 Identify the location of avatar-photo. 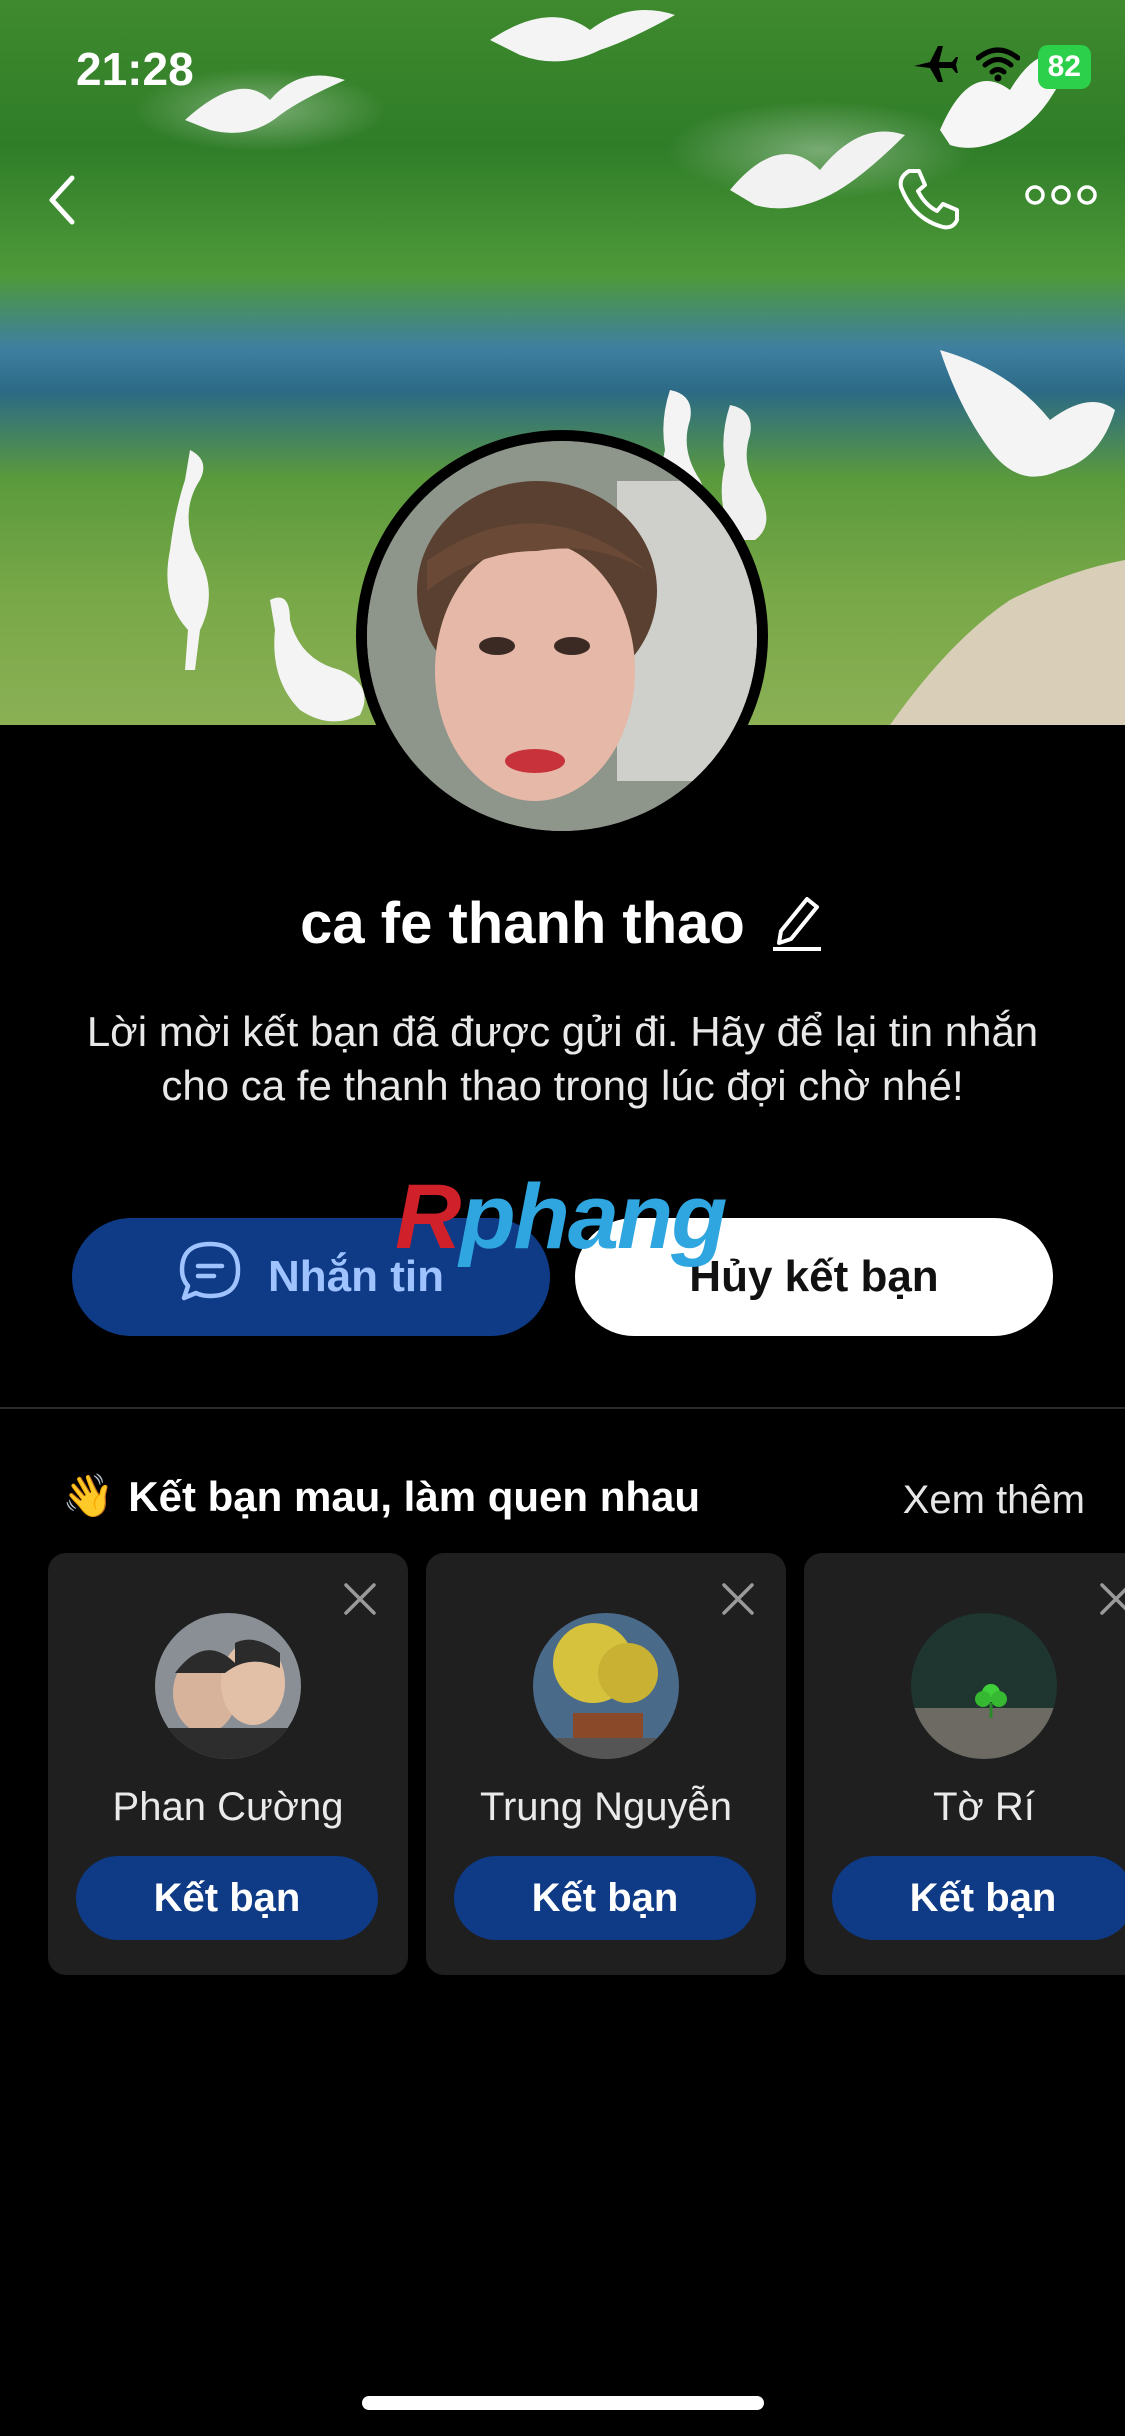
(562, 636).